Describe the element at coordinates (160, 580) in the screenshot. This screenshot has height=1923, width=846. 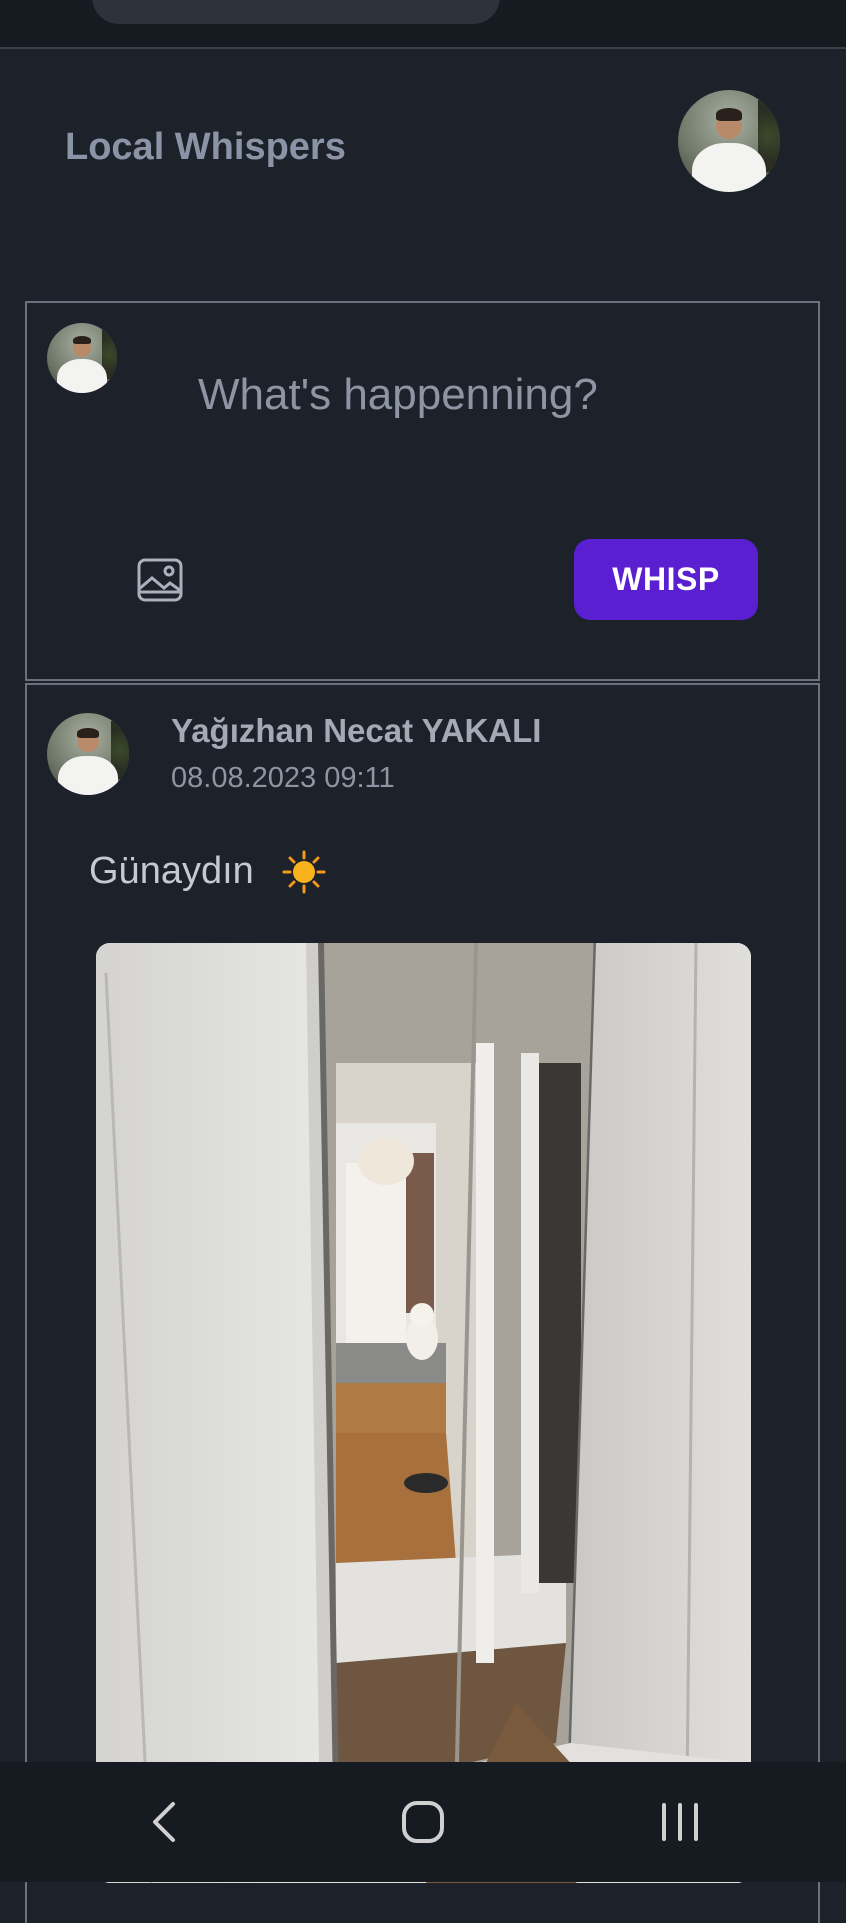
I see `image-icon` at that location.